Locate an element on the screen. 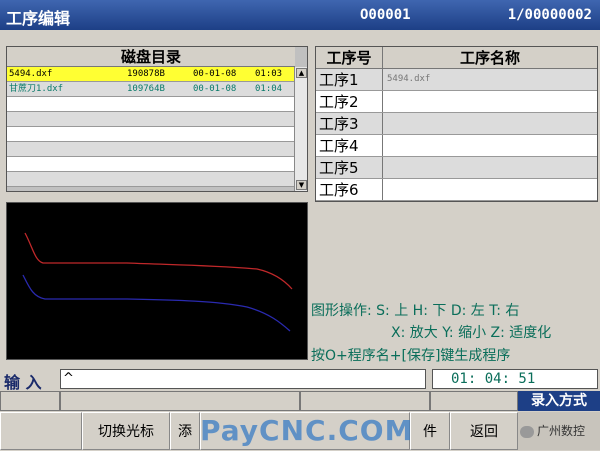  process-table-header: 工序号 工序名称 is located at coordinates (456, 58).